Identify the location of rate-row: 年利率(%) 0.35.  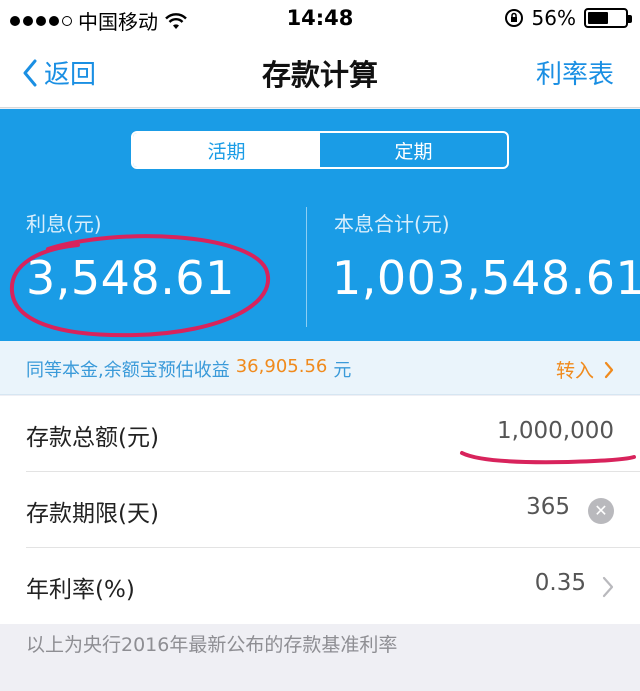
(333, 586).